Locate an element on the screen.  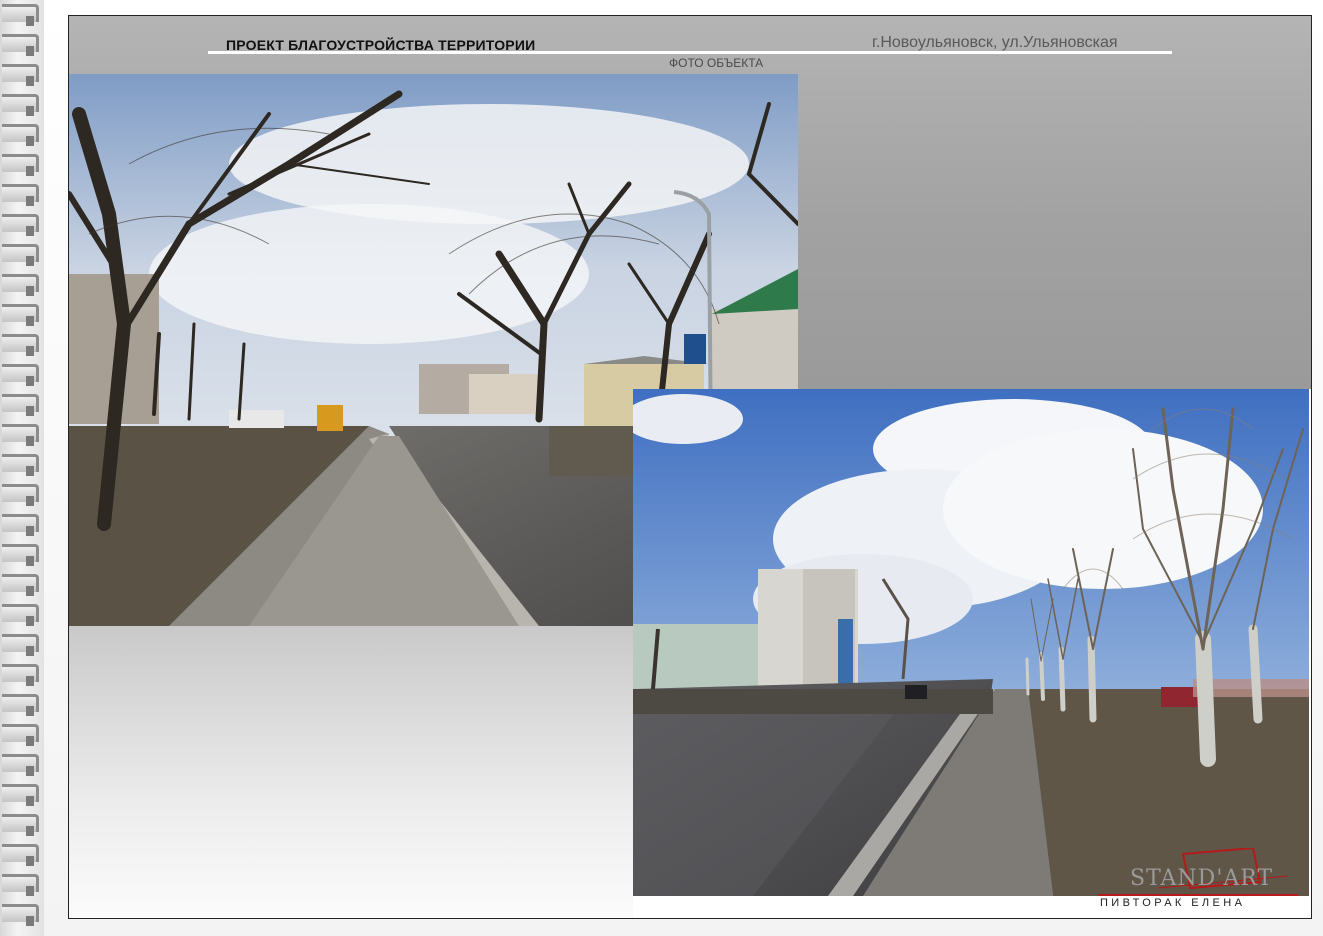
project-address: г.Новоульяновск, ул.Ульяновская is located at coordinates (995, 42).